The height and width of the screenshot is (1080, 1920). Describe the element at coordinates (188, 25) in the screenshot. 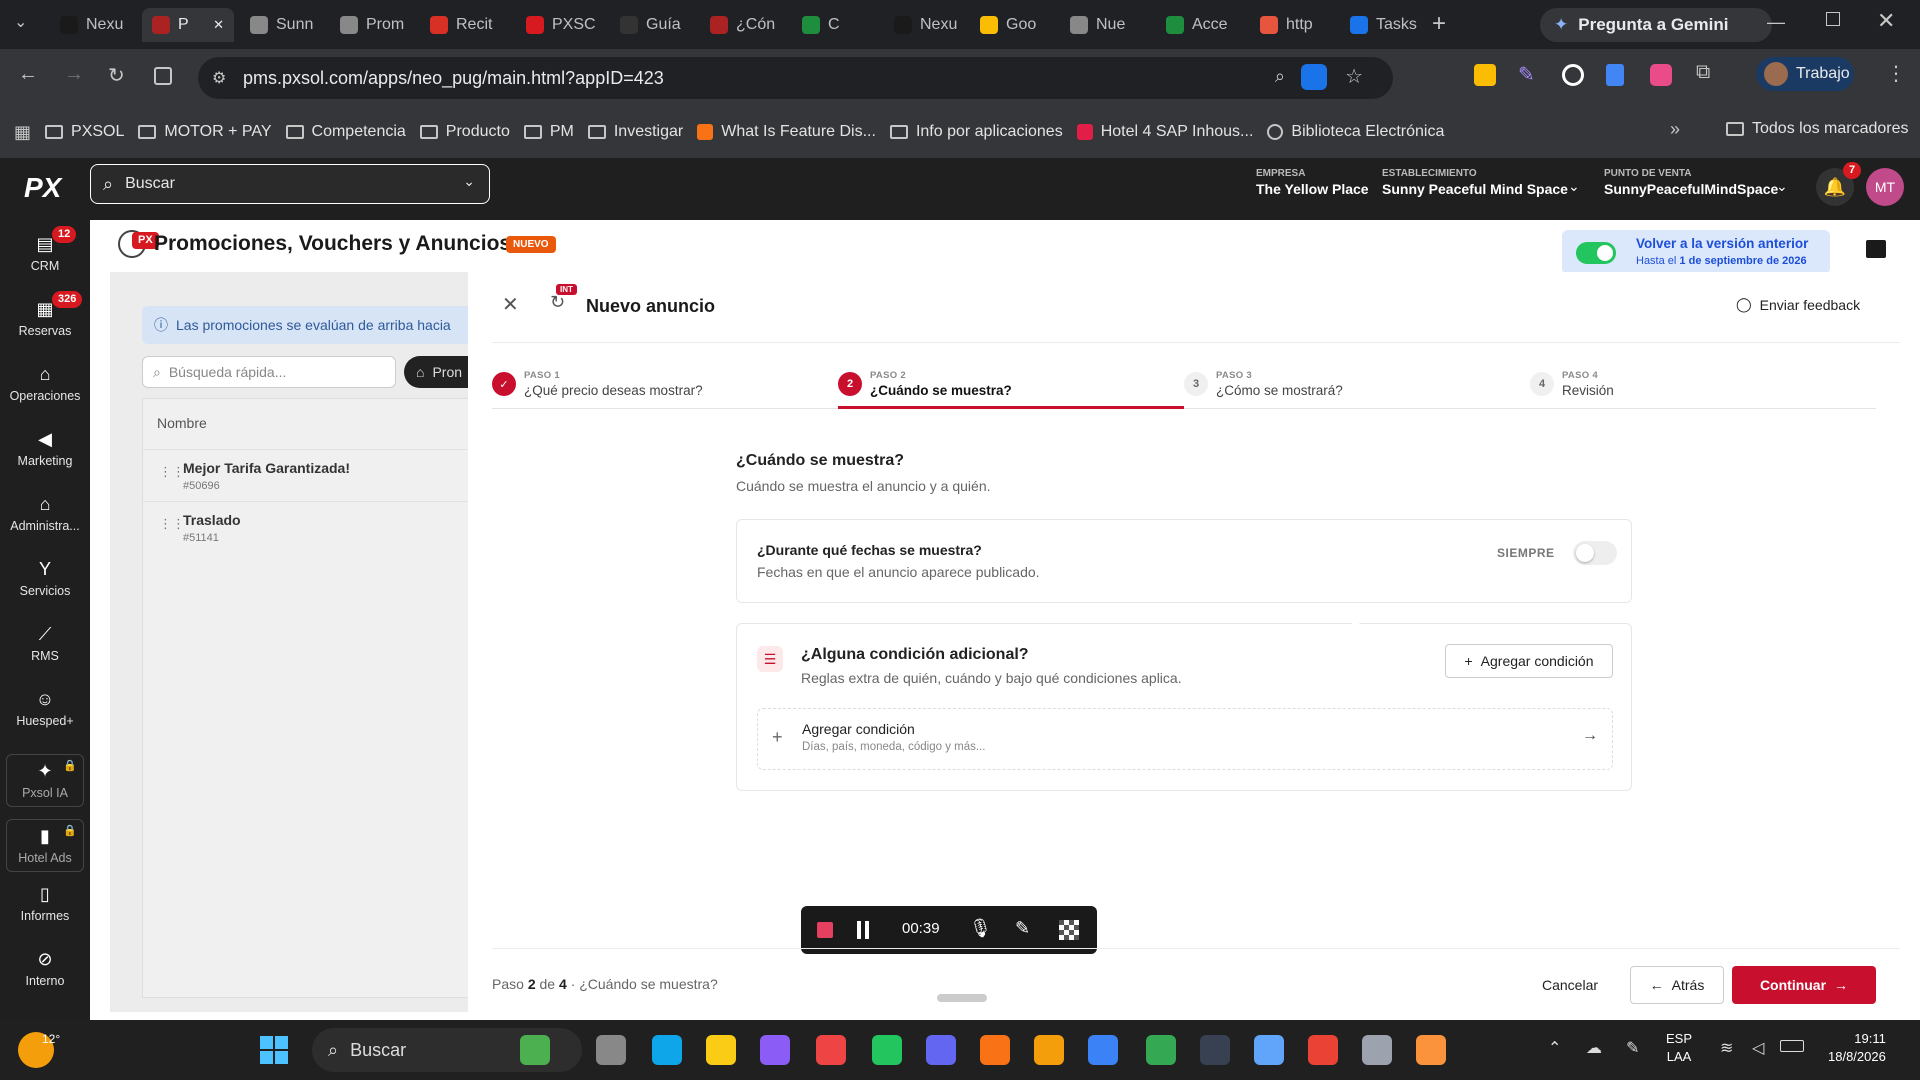

I see `browser-tab: P ✕` at that location.